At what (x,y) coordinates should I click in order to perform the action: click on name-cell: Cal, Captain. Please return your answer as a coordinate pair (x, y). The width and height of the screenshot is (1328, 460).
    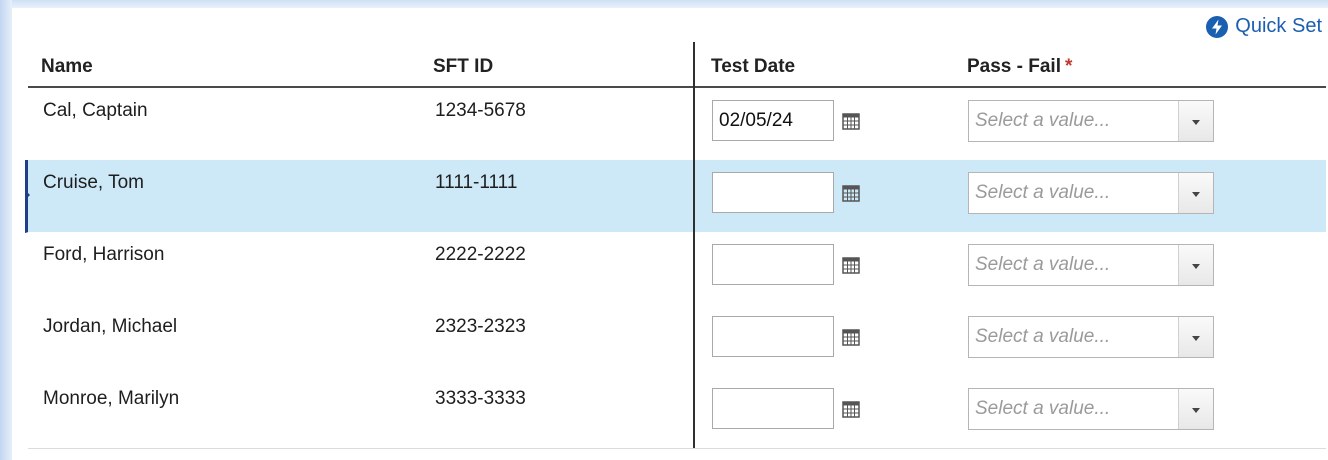
    Looking at the image, I should click on (95, 110).